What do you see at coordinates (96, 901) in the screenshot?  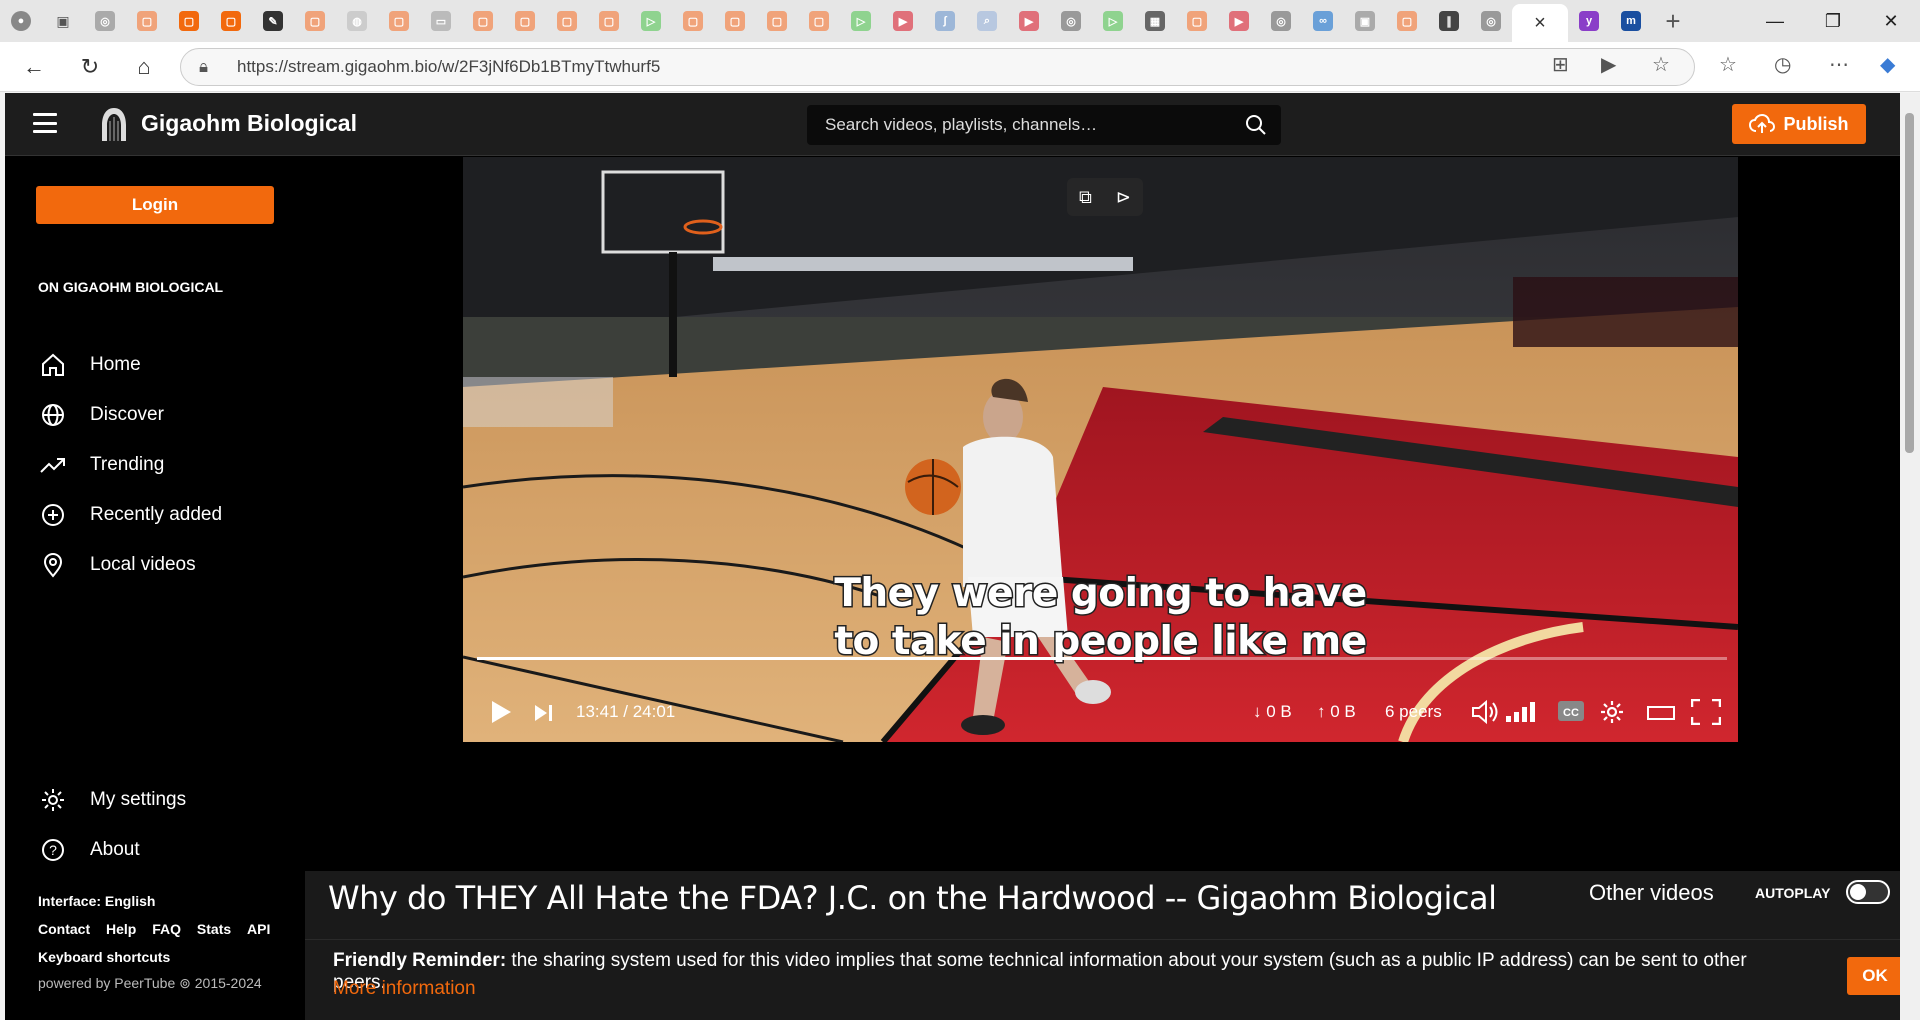 I see `interface-language: Interface: English` at bounding box center [96, 901].